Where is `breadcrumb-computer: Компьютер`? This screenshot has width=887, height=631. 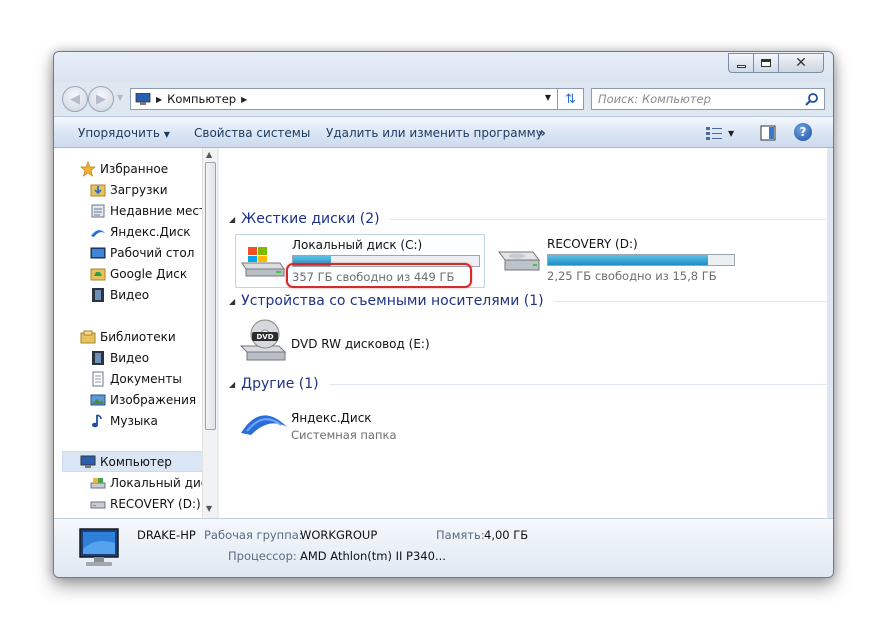
breadcrumb-computer: Компьютер is located at coordinates (201, 99).